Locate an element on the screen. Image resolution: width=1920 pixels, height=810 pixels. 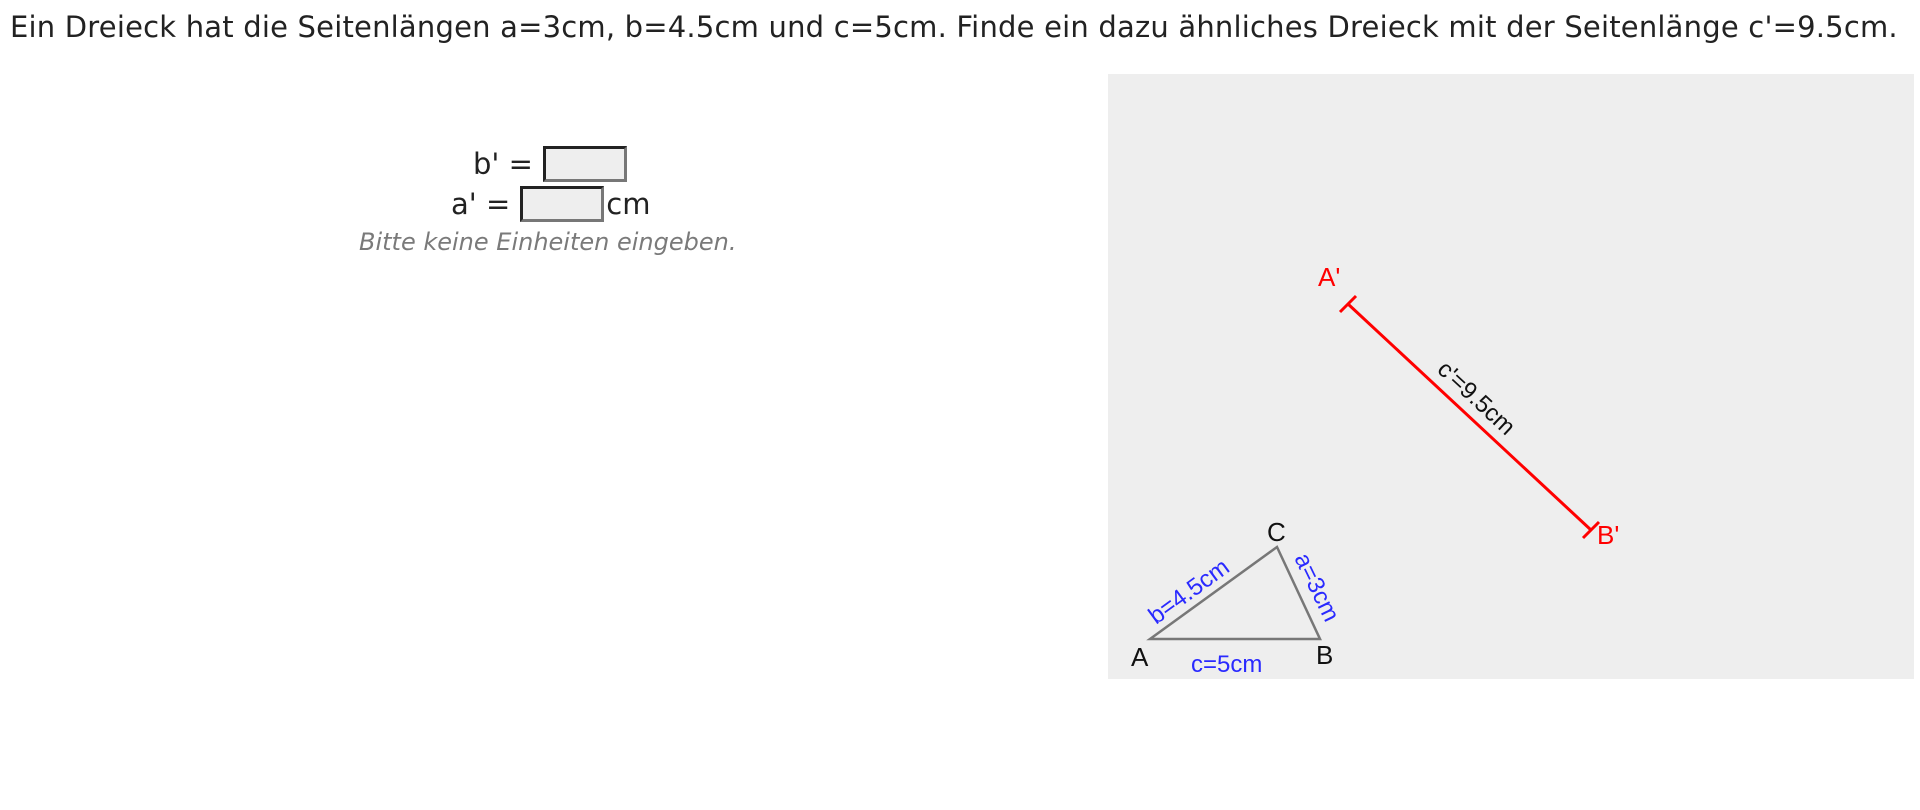
hint-text: Bitte keine Einheiten eingeben. is located at coordinates (548, 242).